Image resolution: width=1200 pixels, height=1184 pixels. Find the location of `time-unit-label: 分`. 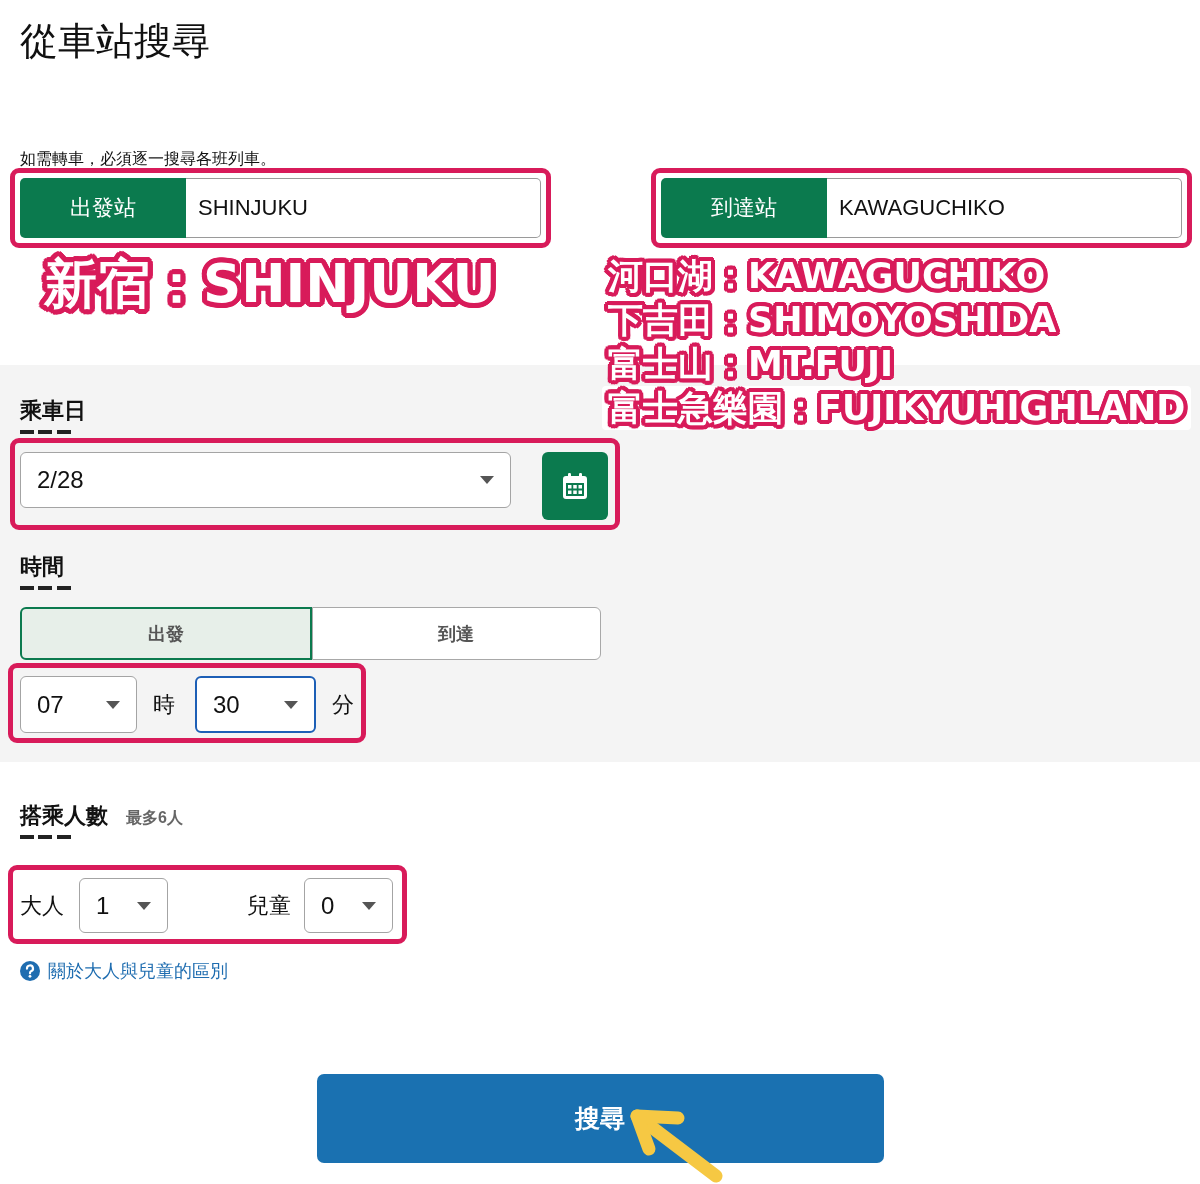

time-unit-label: 分 is located at coordinates (343, 704).